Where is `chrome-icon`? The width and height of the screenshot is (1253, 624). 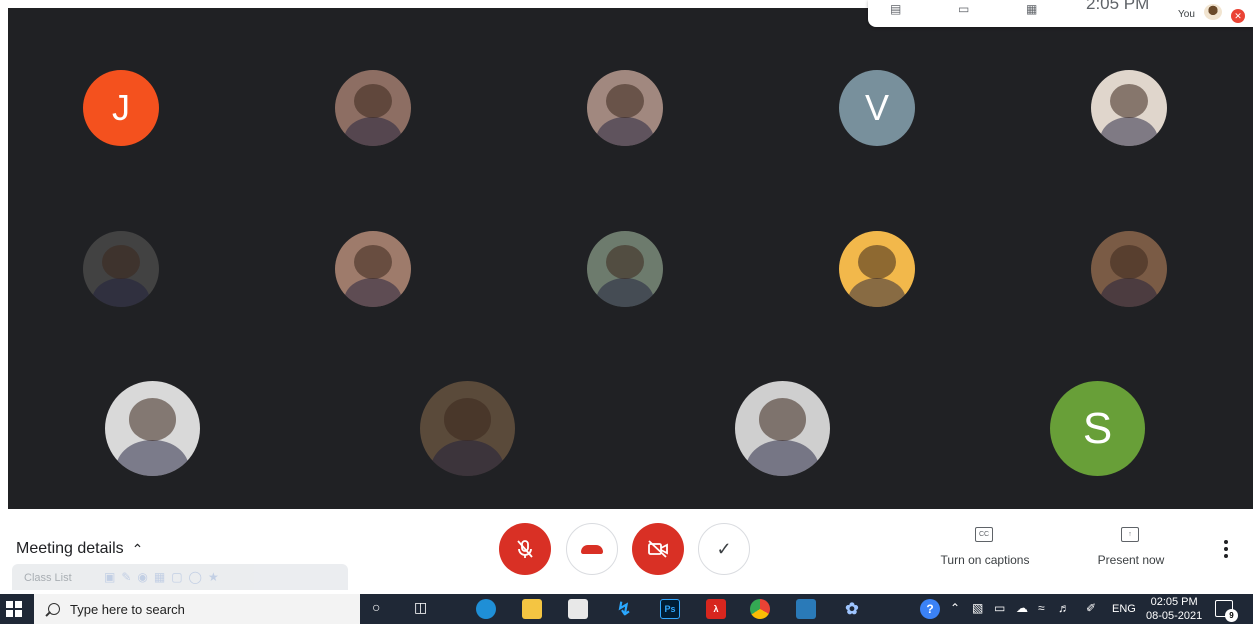 chrome-icon is located at coordinates (760, 609).